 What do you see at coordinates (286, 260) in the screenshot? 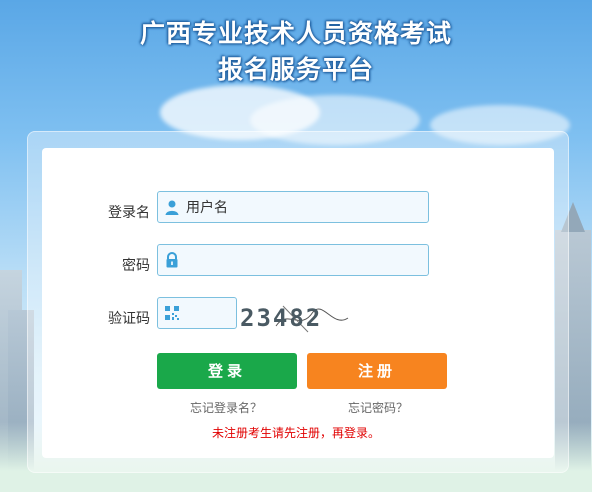
I see `password-input` at bounding box center [286, 260].